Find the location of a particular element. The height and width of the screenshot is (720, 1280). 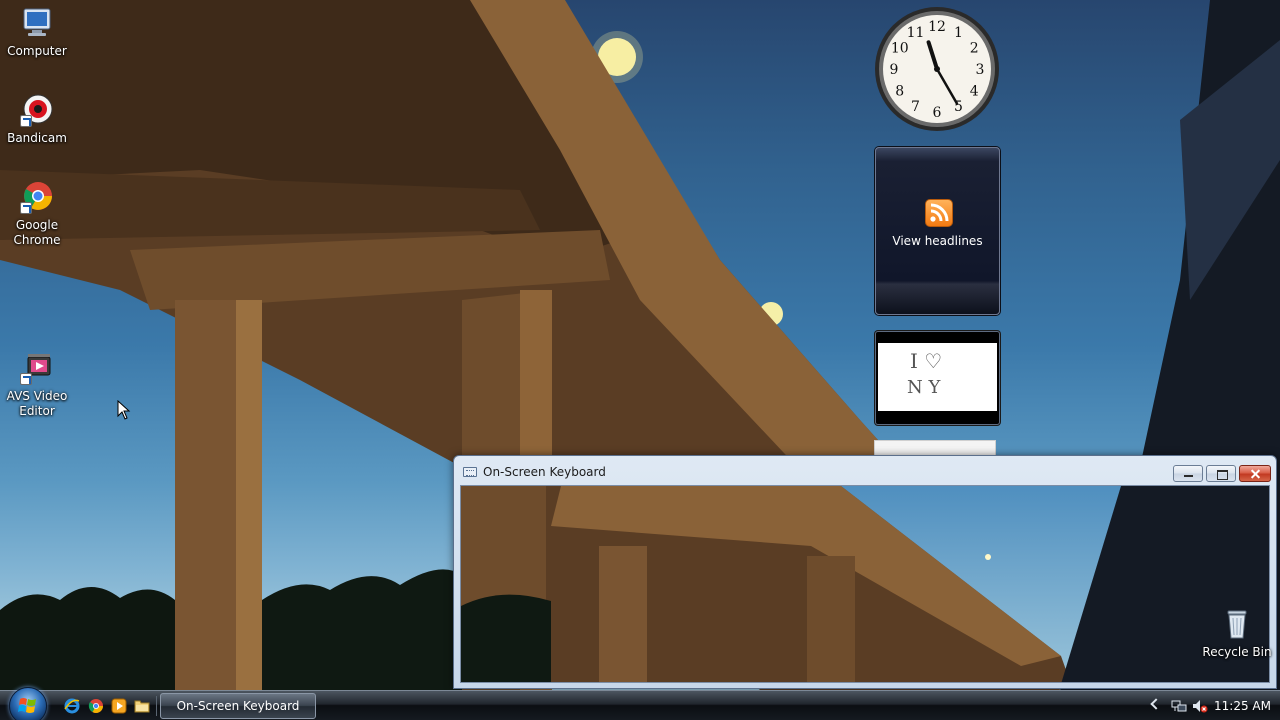

slideshow-gadget: I ♡ N Y is located at coordinates (937, 378).